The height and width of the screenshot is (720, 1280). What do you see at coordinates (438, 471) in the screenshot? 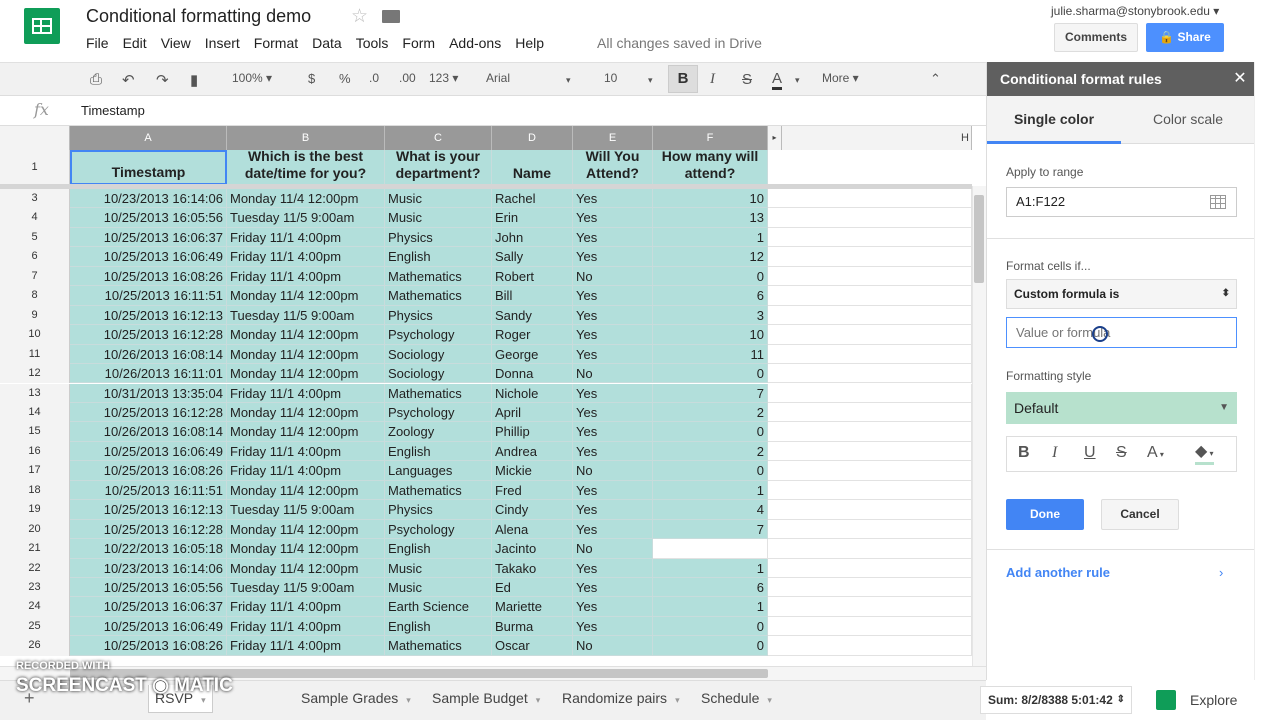
I see `table-cell: Languages` at bounding box center [438, 471].